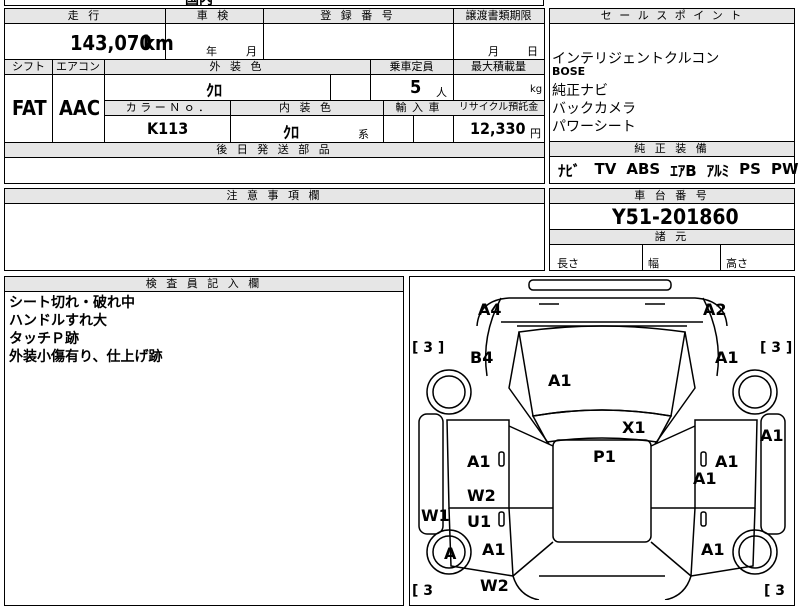 This screenshot has height=606, width=800. Describe the element at coordinates (493, 51) in the screenshot. I see `transfer-month: 月` at that location.